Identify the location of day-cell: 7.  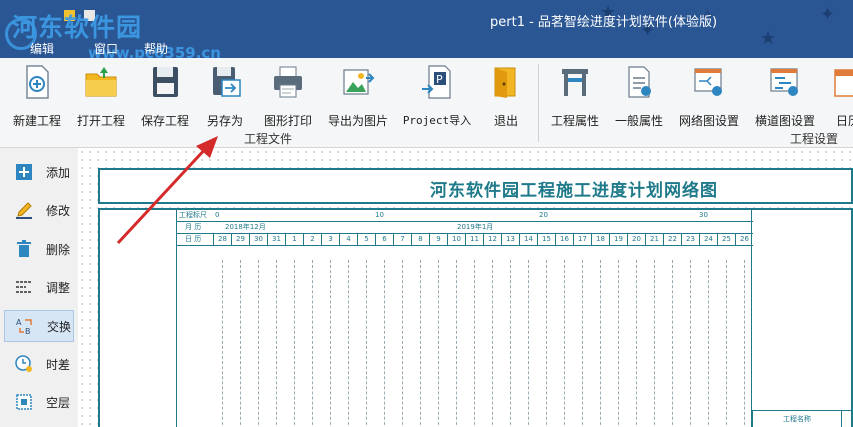
(402, 240).